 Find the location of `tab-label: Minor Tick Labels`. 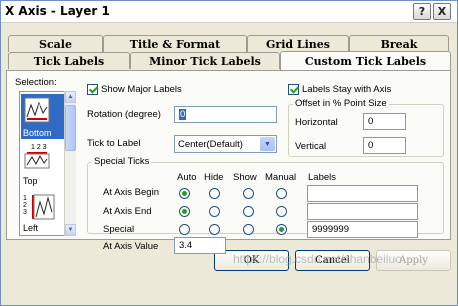

tab-label: Minor Tick Labels is located at coordinates (205, 61).